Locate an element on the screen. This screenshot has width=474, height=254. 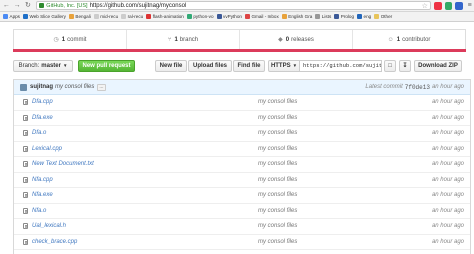
bookmark-item: eng is located at coordinates (364, 16).